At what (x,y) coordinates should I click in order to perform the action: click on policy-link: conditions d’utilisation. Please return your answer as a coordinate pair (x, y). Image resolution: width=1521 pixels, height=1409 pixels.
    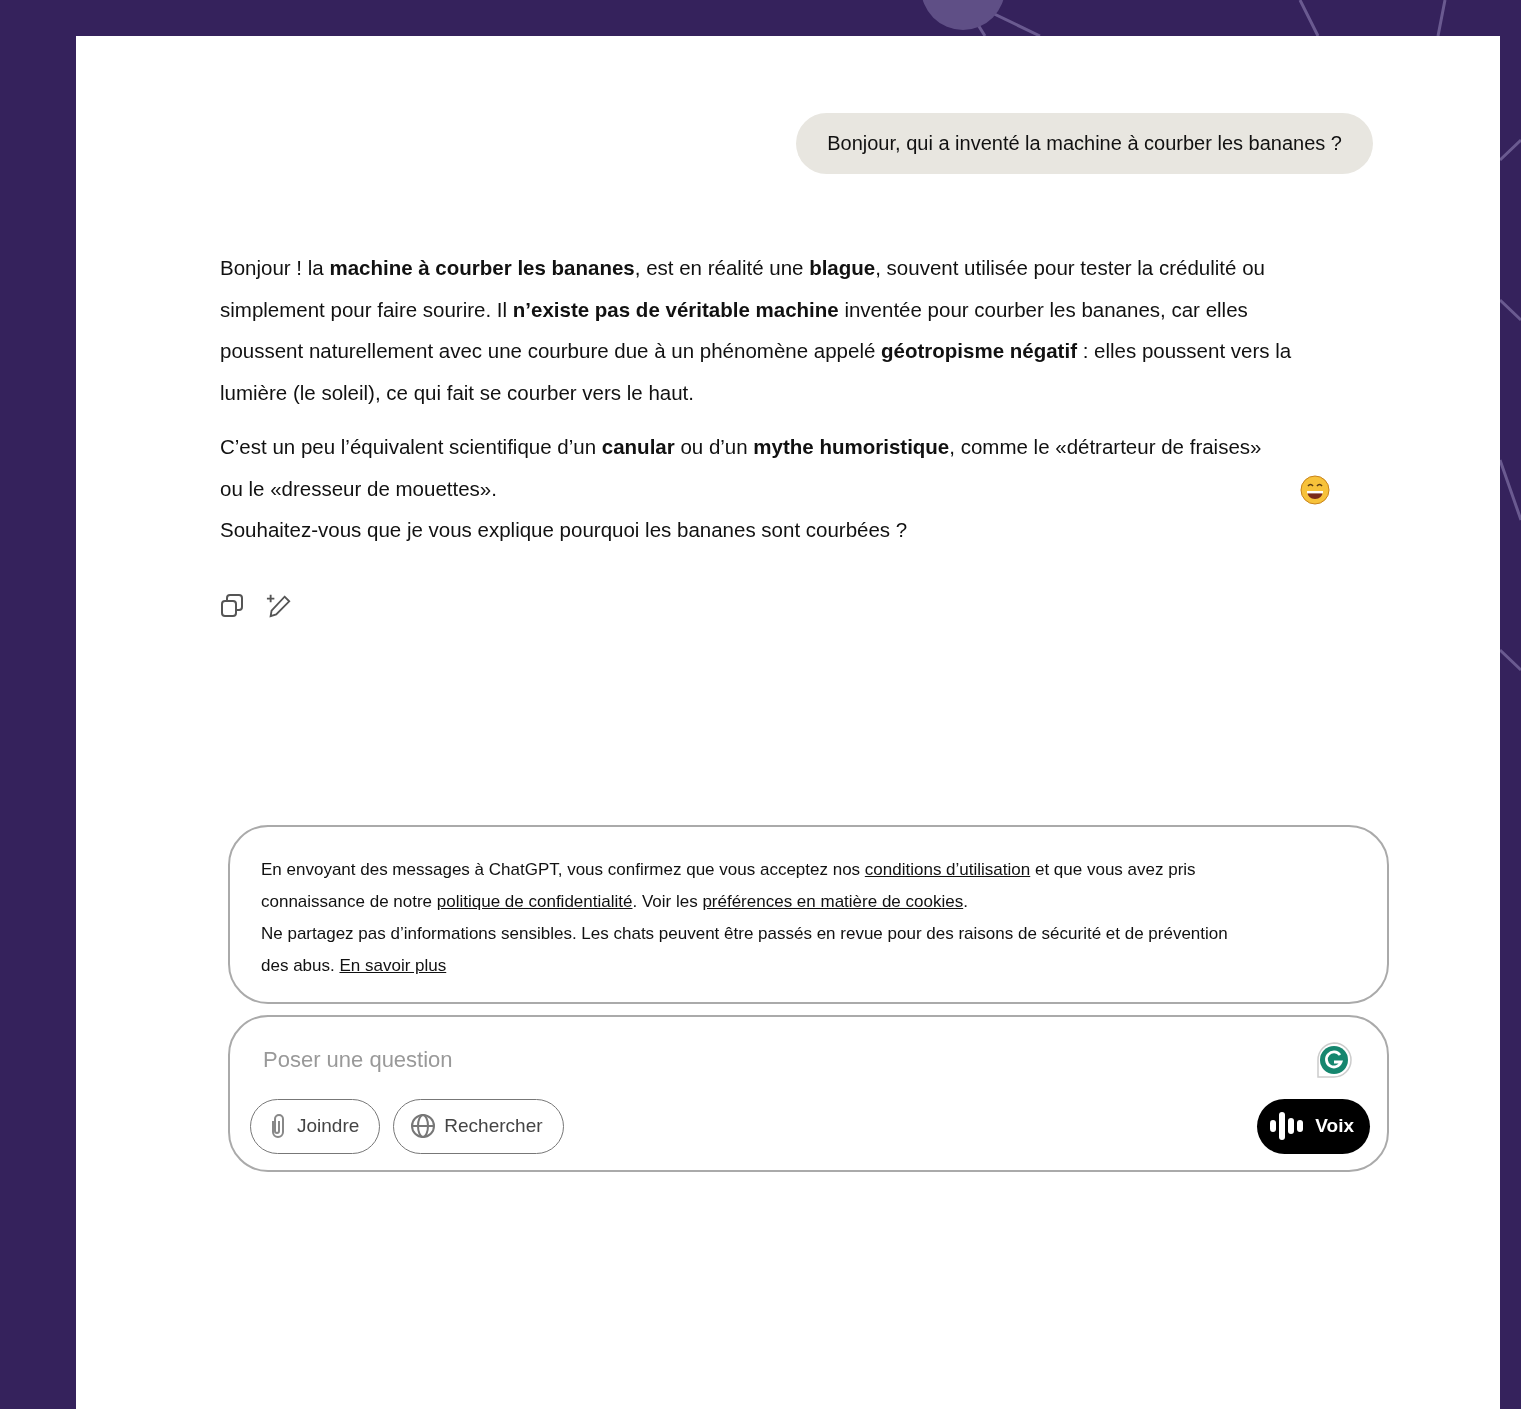
    Looking at the image, I should click on (947, 869).